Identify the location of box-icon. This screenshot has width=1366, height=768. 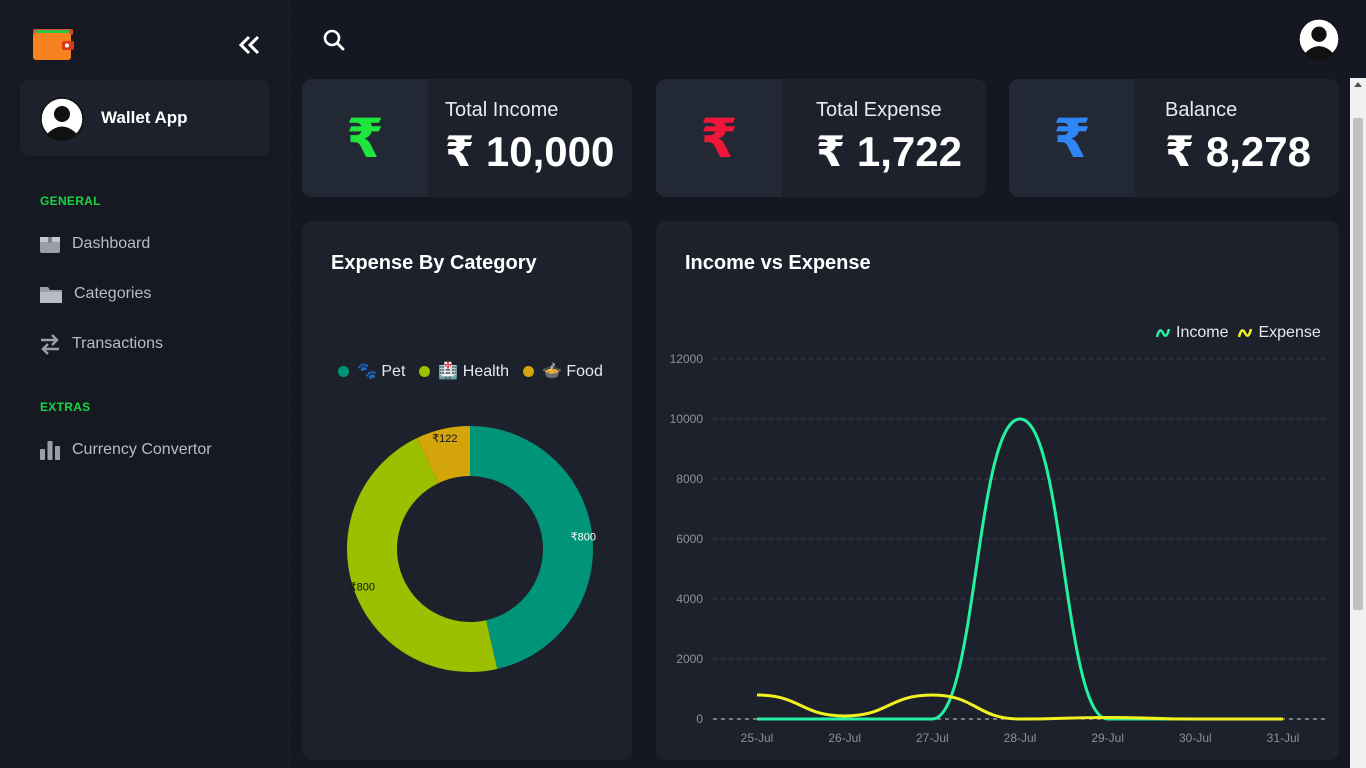
(50, 245).